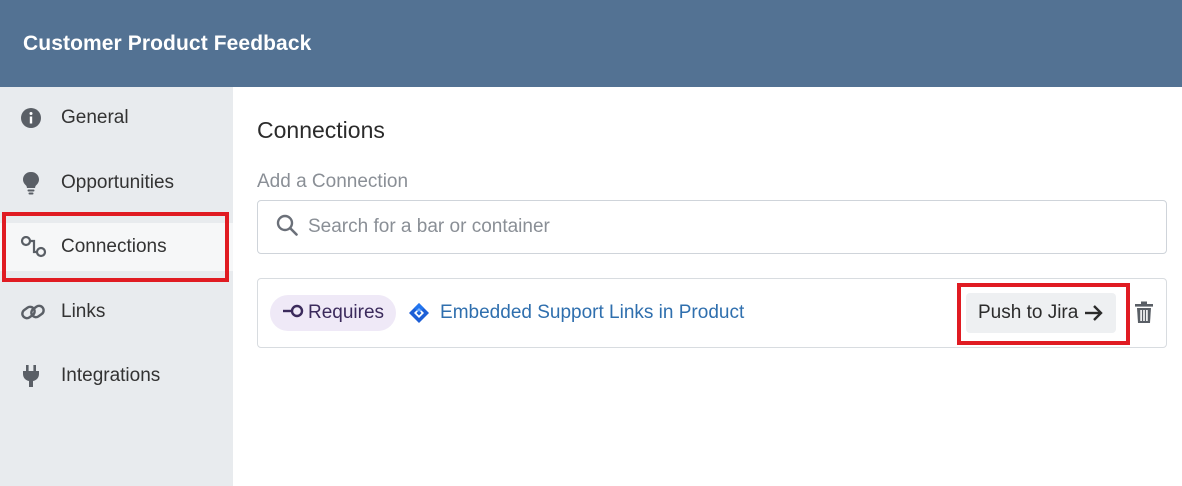 The width and height of the screenshot is (1182, 486). I want to click on arrow-right-icon, so click(1094, 313).